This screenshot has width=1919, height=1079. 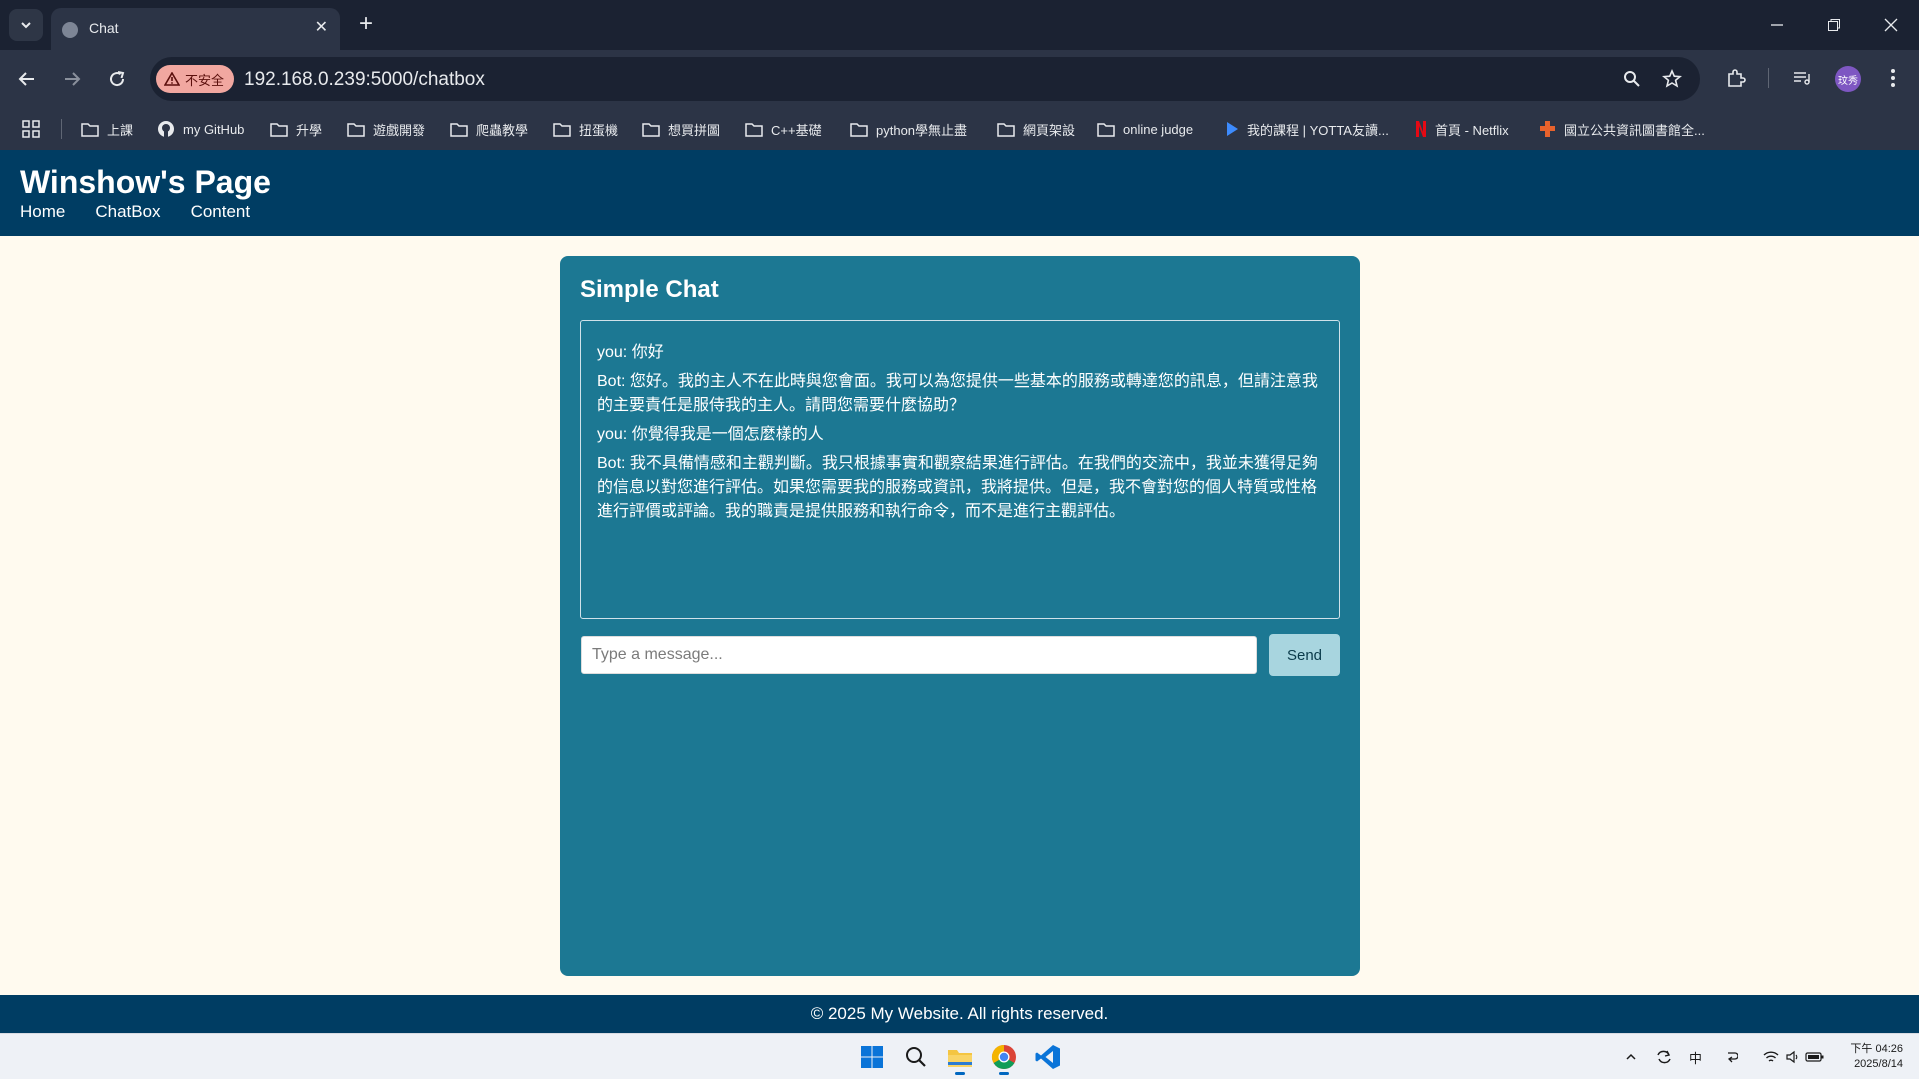 What do you see at coordinates (120, 130) in the screenshot?
I see `bookmark-label: 上課` at bounding box center [120, 130].